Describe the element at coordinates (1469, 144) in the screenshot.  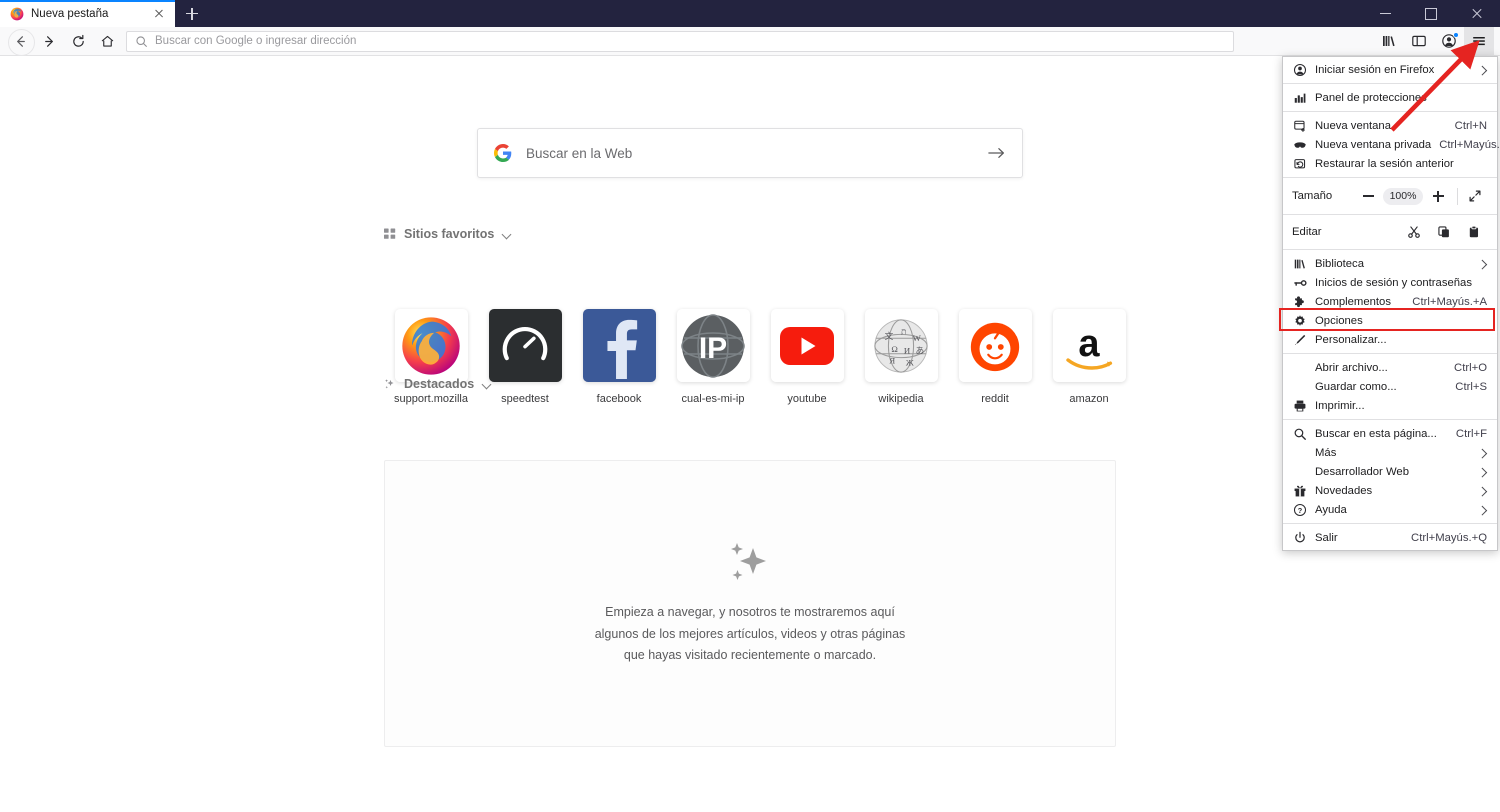
I see `menu-item-shortcut: Ctrl+Mayús.+P` at that location.